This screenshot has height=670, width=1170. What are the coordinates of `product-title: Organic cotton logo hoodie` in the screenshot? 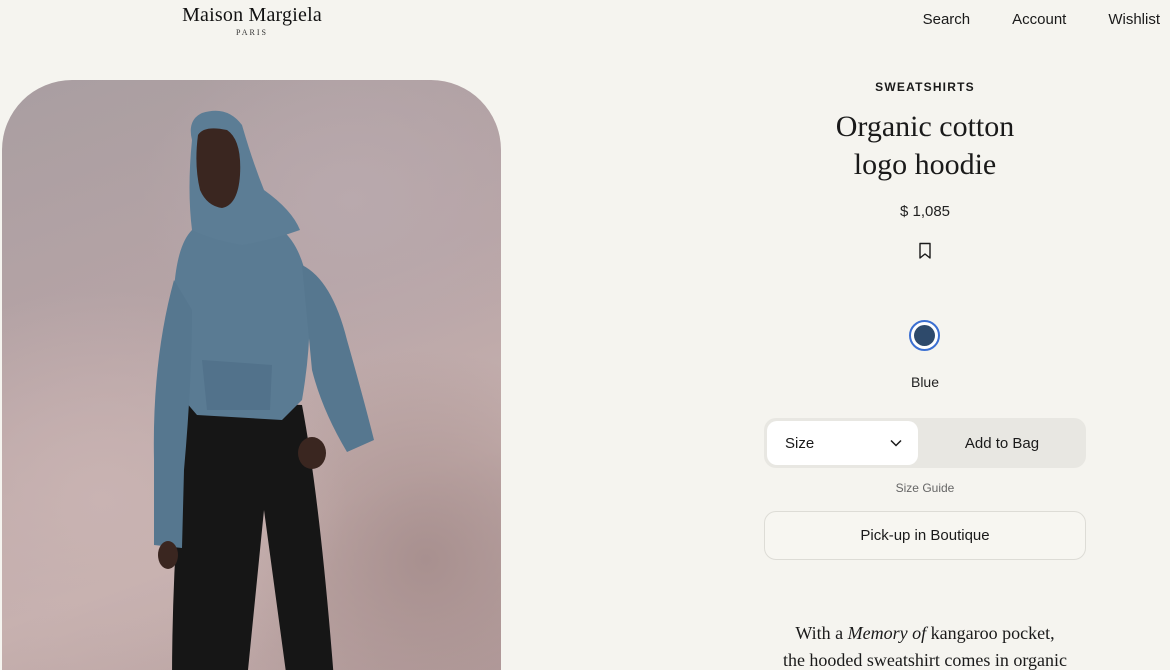 It's located at (925, 146).